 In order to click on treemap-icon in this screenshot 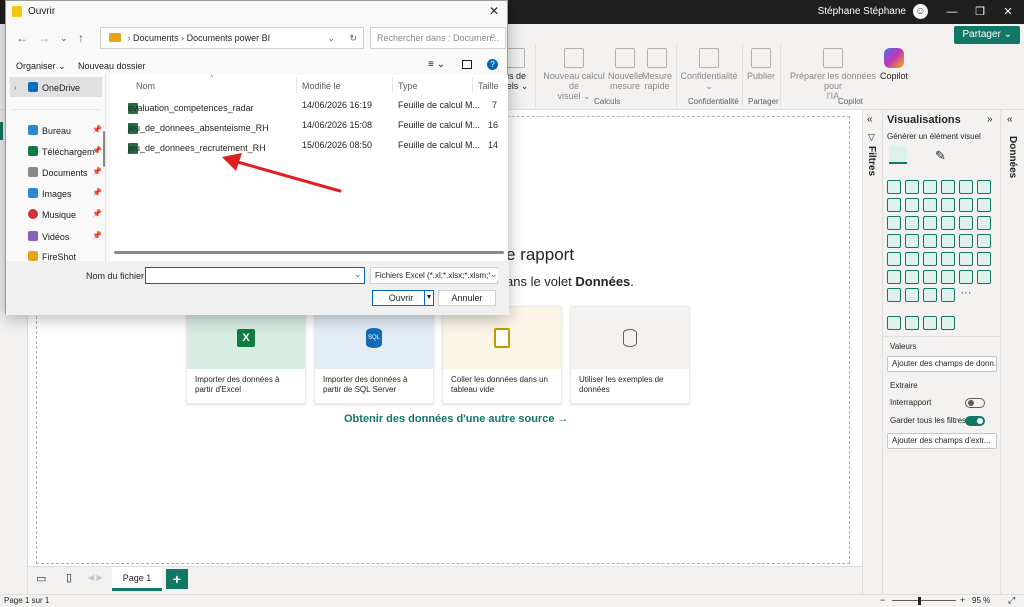, I will do `click(984, 223)`.